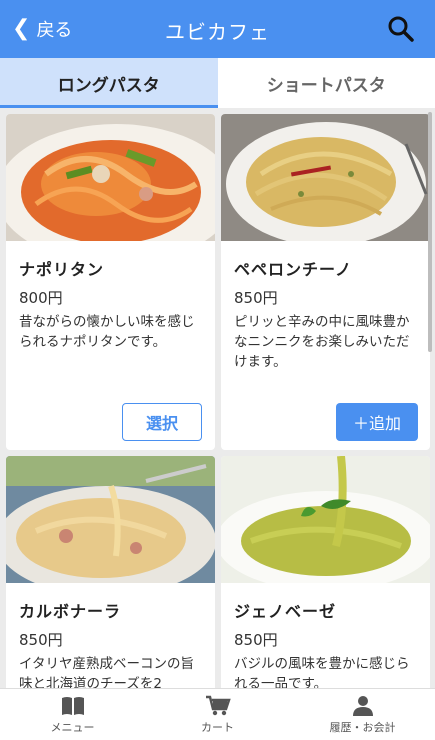  What do you see at coordinates (377, 422) in the screenshot?
I see `add-button: ＋追加` at bounding box center [377, 422].